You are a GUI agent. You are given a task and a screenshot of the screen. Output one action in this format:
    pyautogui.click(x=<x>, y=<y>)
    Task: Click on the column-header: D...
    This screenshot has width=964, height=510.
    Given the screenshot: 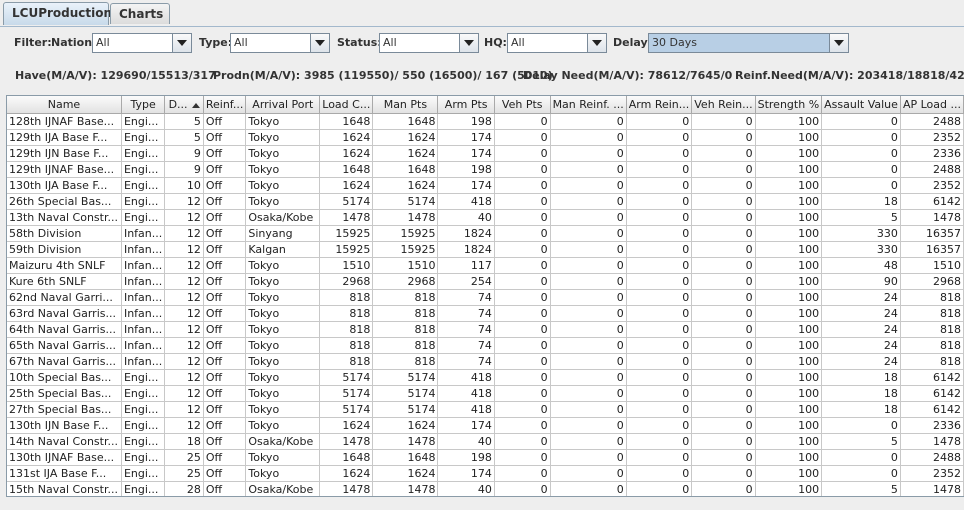 What is the action you would take?
    pyautogui.click(x=184, y=105)
    